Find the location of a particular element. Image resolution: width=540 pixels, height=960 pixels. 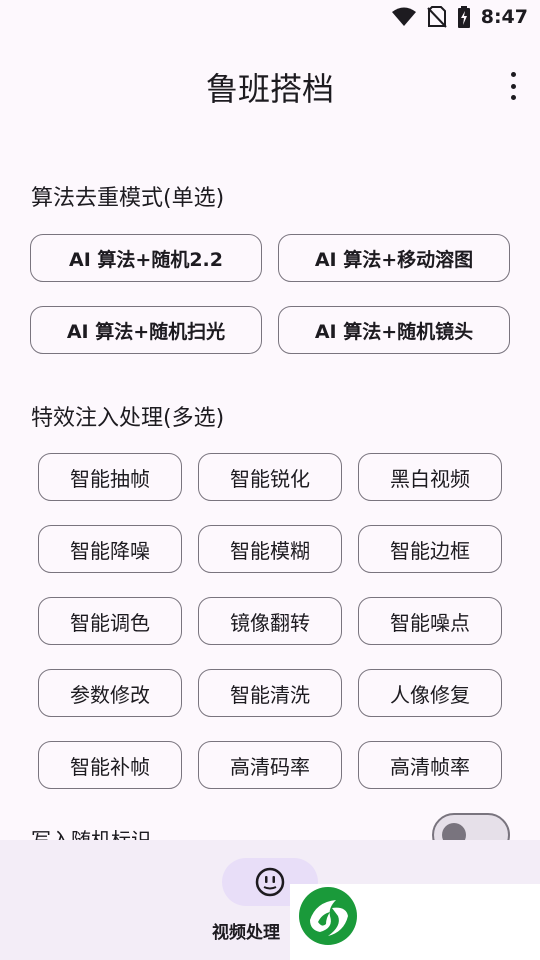

fx-option: 高清码率 is located at coordinates (270, 765).